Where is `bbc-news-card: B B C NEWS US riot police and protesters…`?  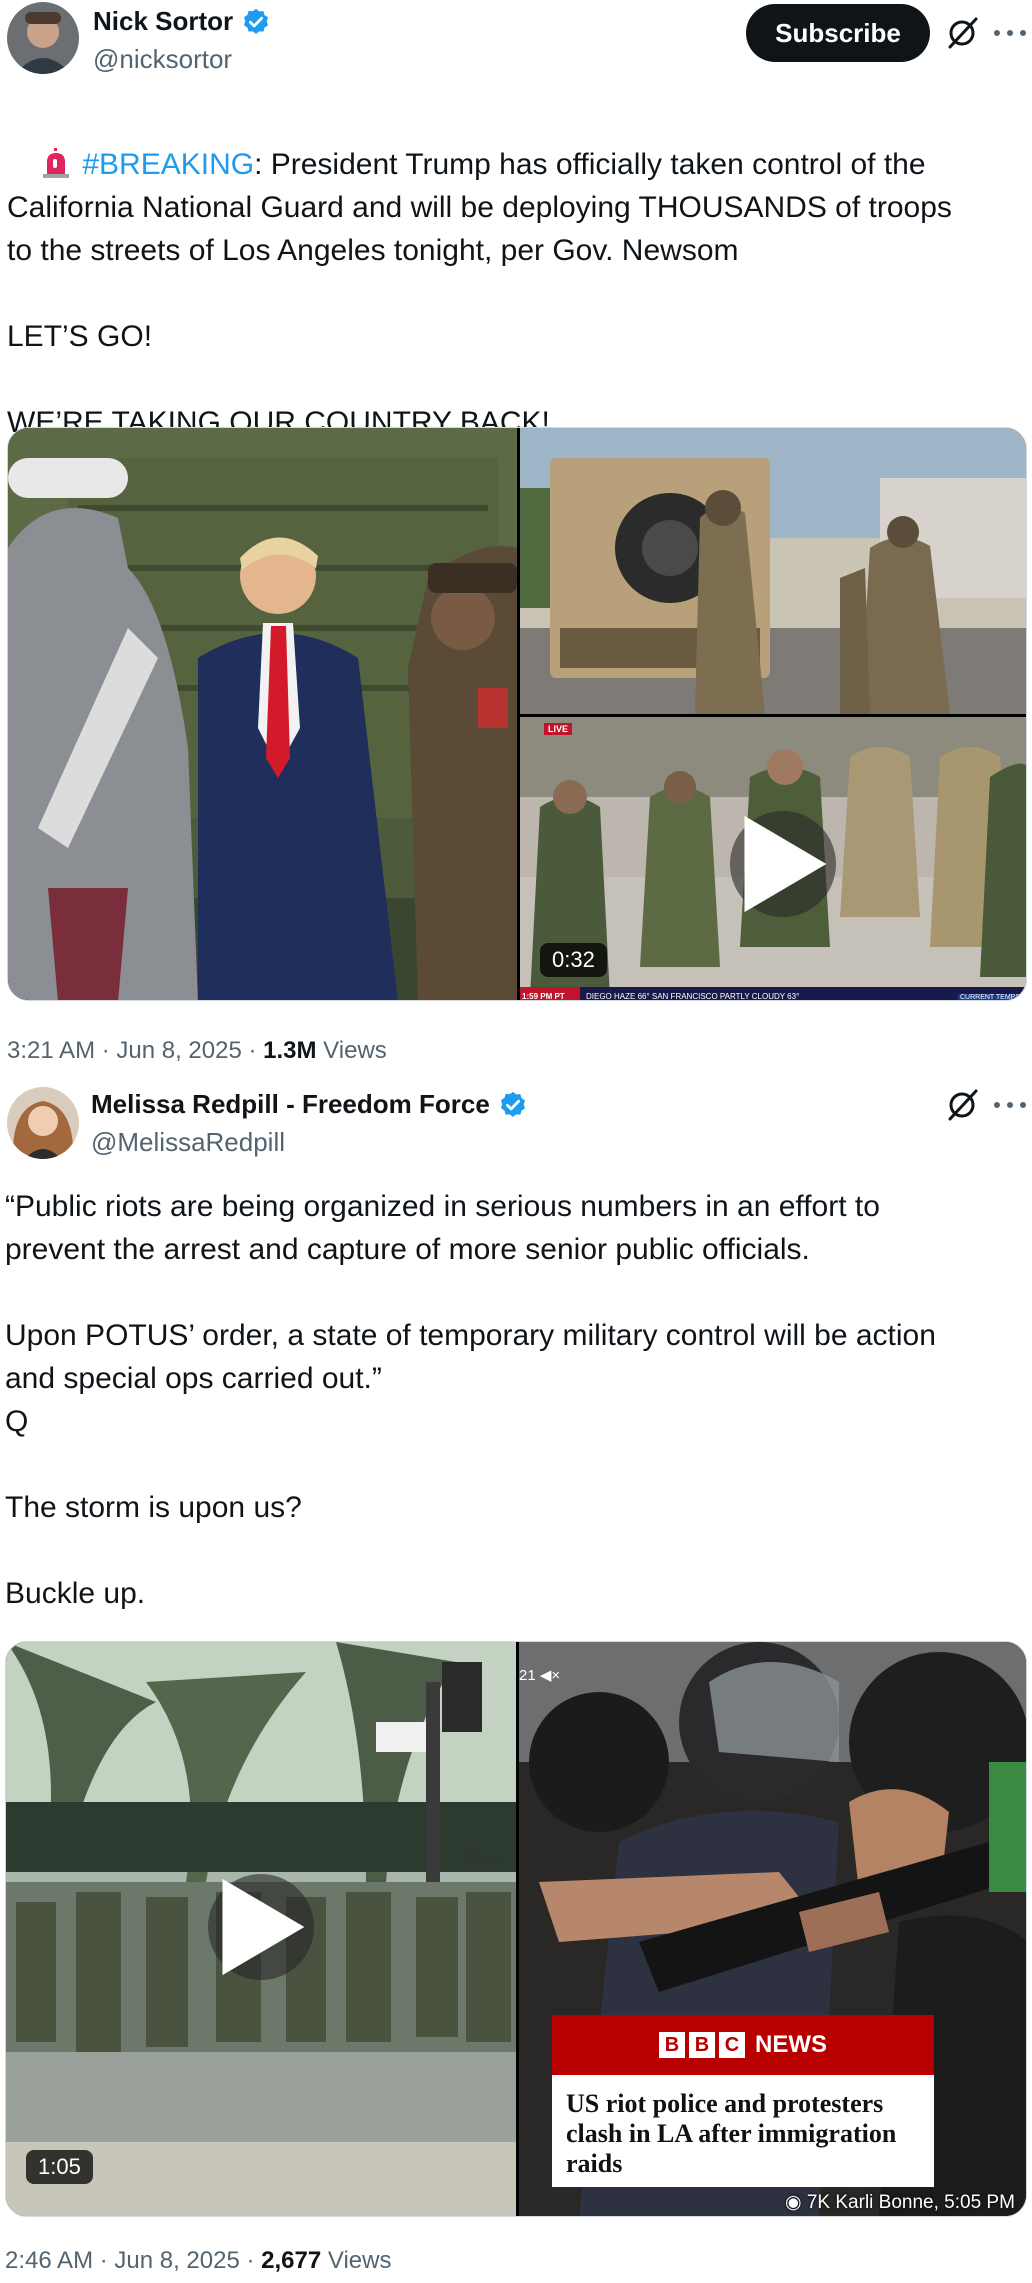
bbc-news-card: B B C NEWS US riot police and protesters… is located at coordinates (743, 2101).